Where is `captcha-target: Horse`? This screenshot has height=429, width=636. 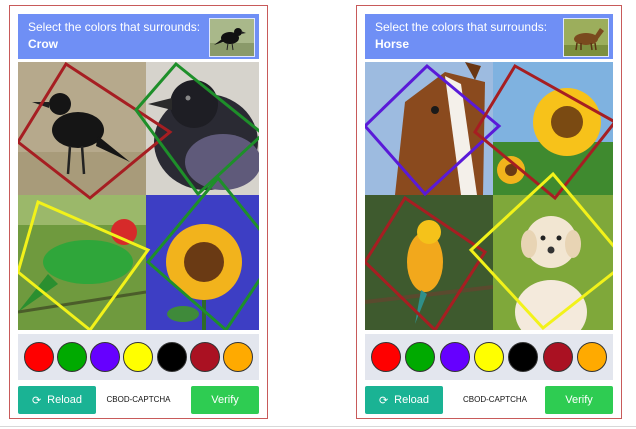 captcha-target: Horse is located at coordinates (392, 44).